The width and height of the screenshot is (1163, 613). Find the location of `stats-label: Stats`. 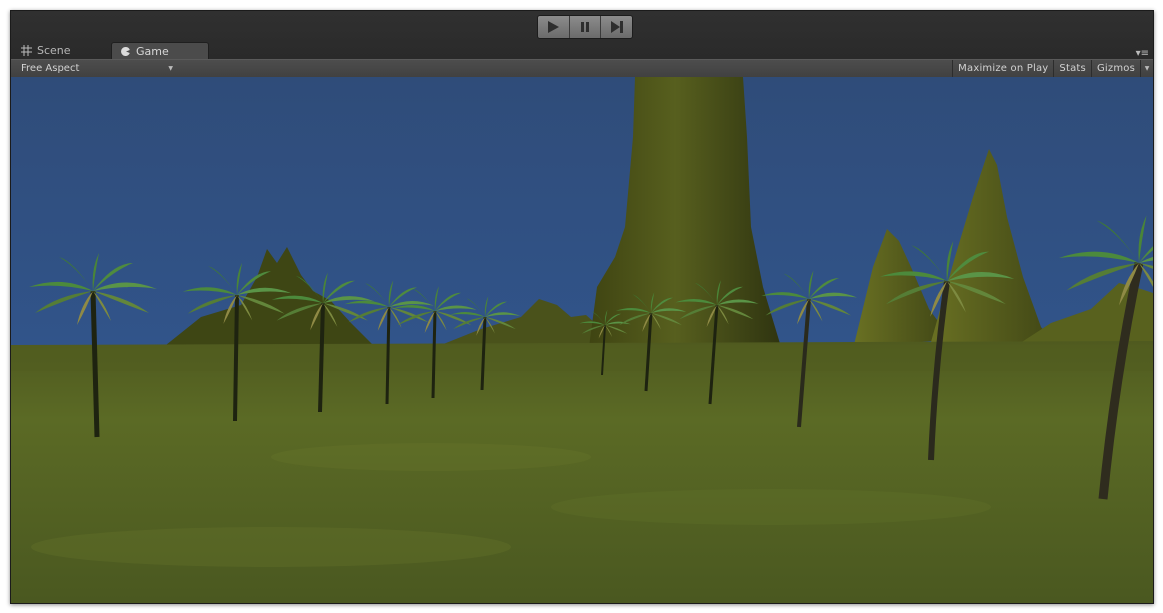

stats-label: Stats is located at coordinates (1072, 68).